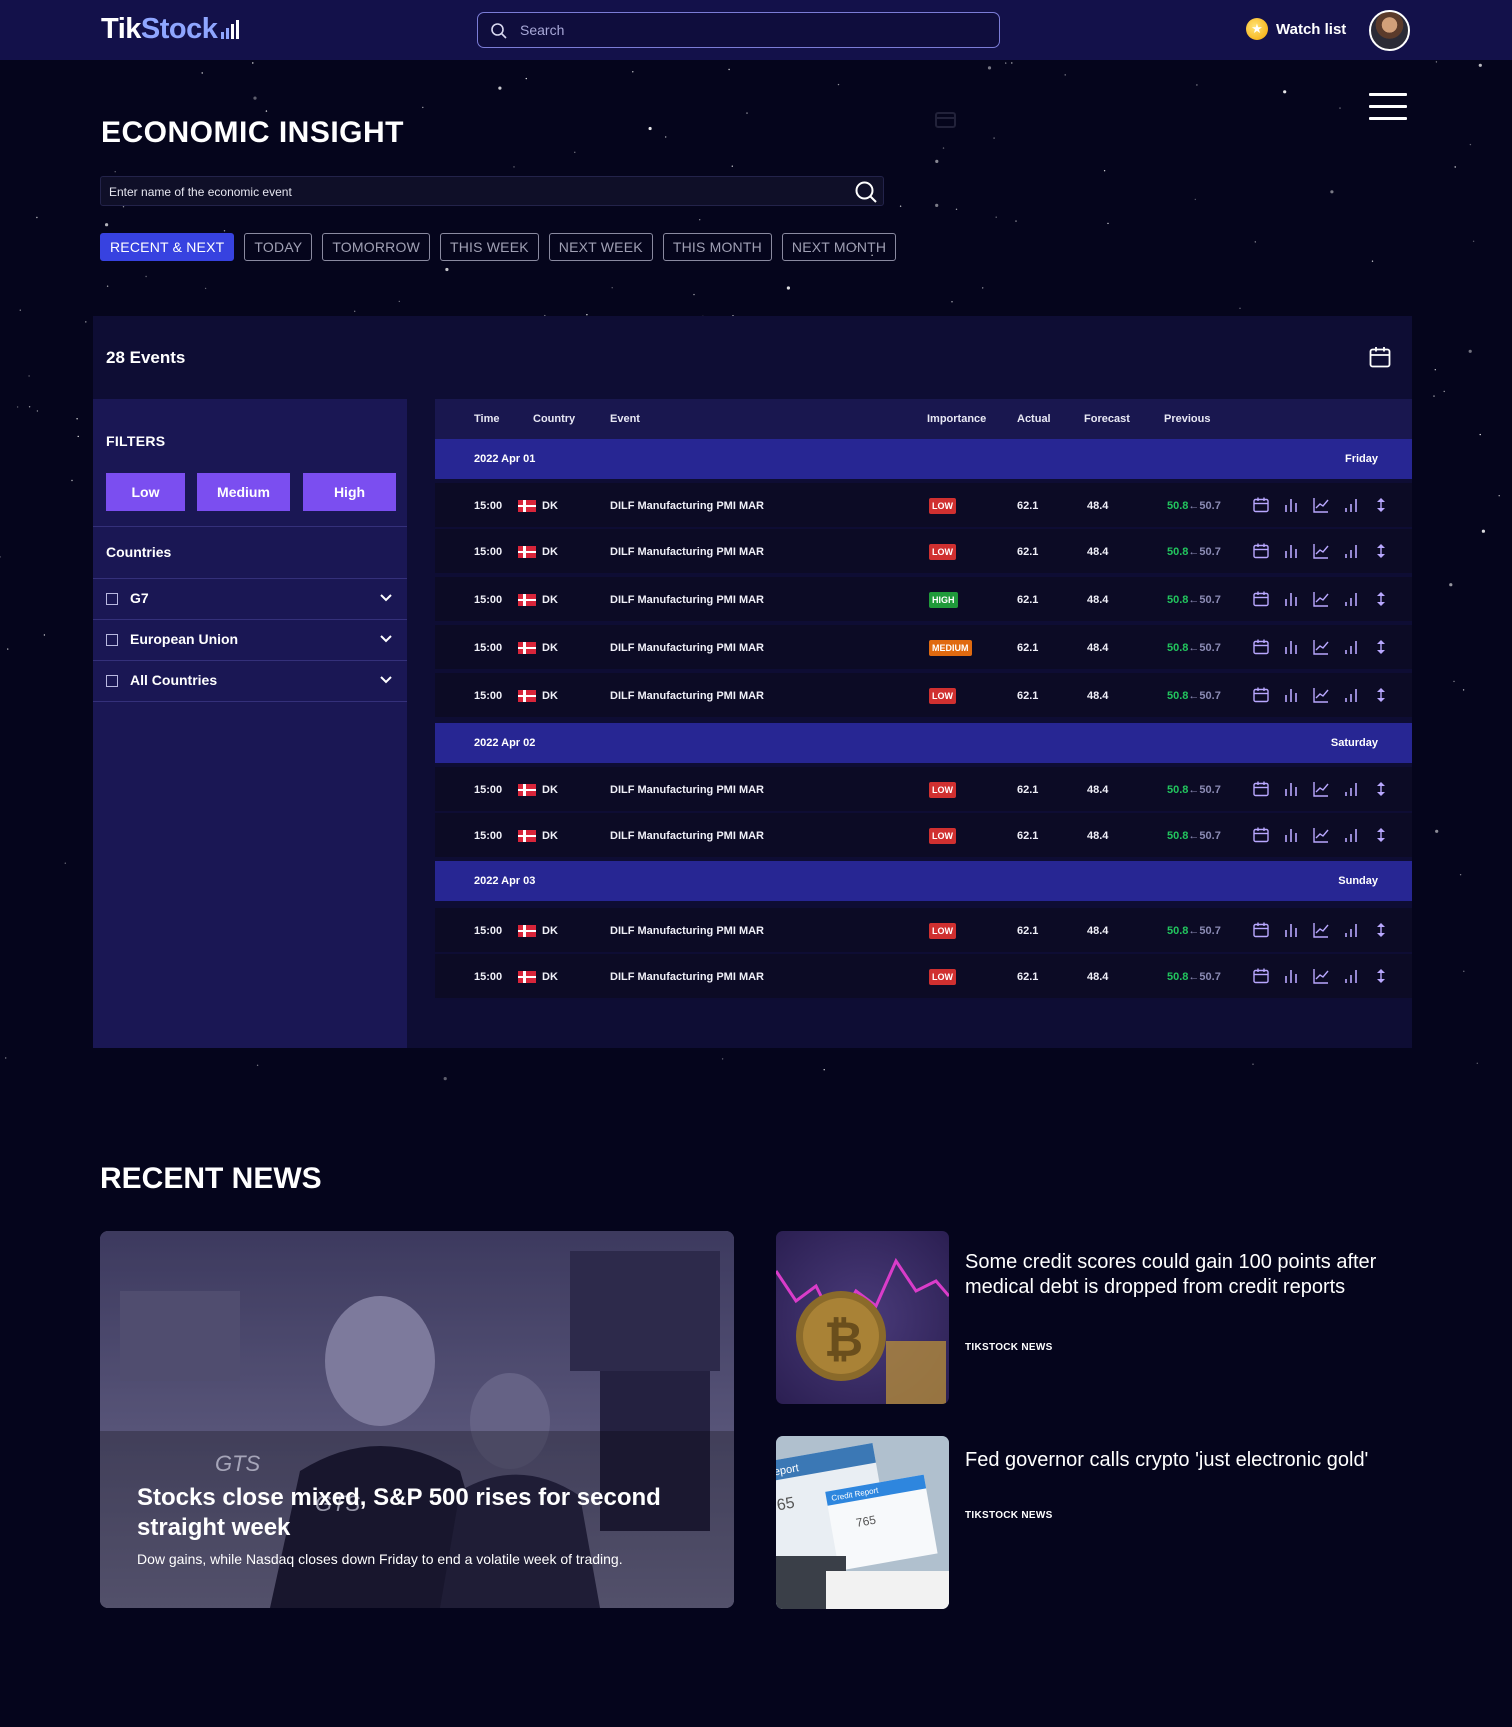 This screenshot has height=1727, width=1512. Describe the element at coordinates (750, 30) in the screenshot. I see `search-input` at that location.